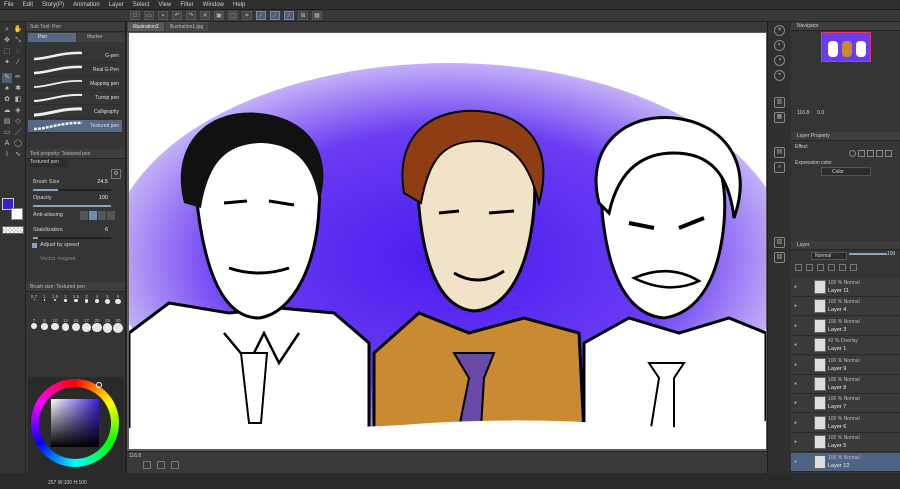  What do you see at coordinates (868, 254) in the screenshot?
I see `layer-opacity-slider` at bounding box center [868, 254].